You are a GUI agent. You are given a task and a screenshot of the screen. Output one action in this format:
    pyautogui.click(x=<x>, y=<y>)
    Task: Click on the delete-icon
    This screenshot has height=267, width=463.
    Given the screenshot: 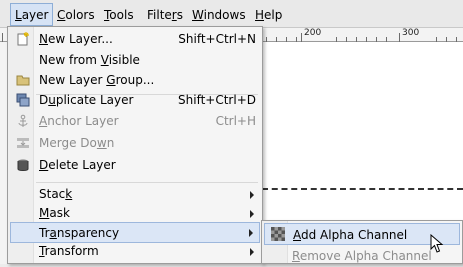 What is the action you would take?
    pyautogui.click(x=23, y=165)
    